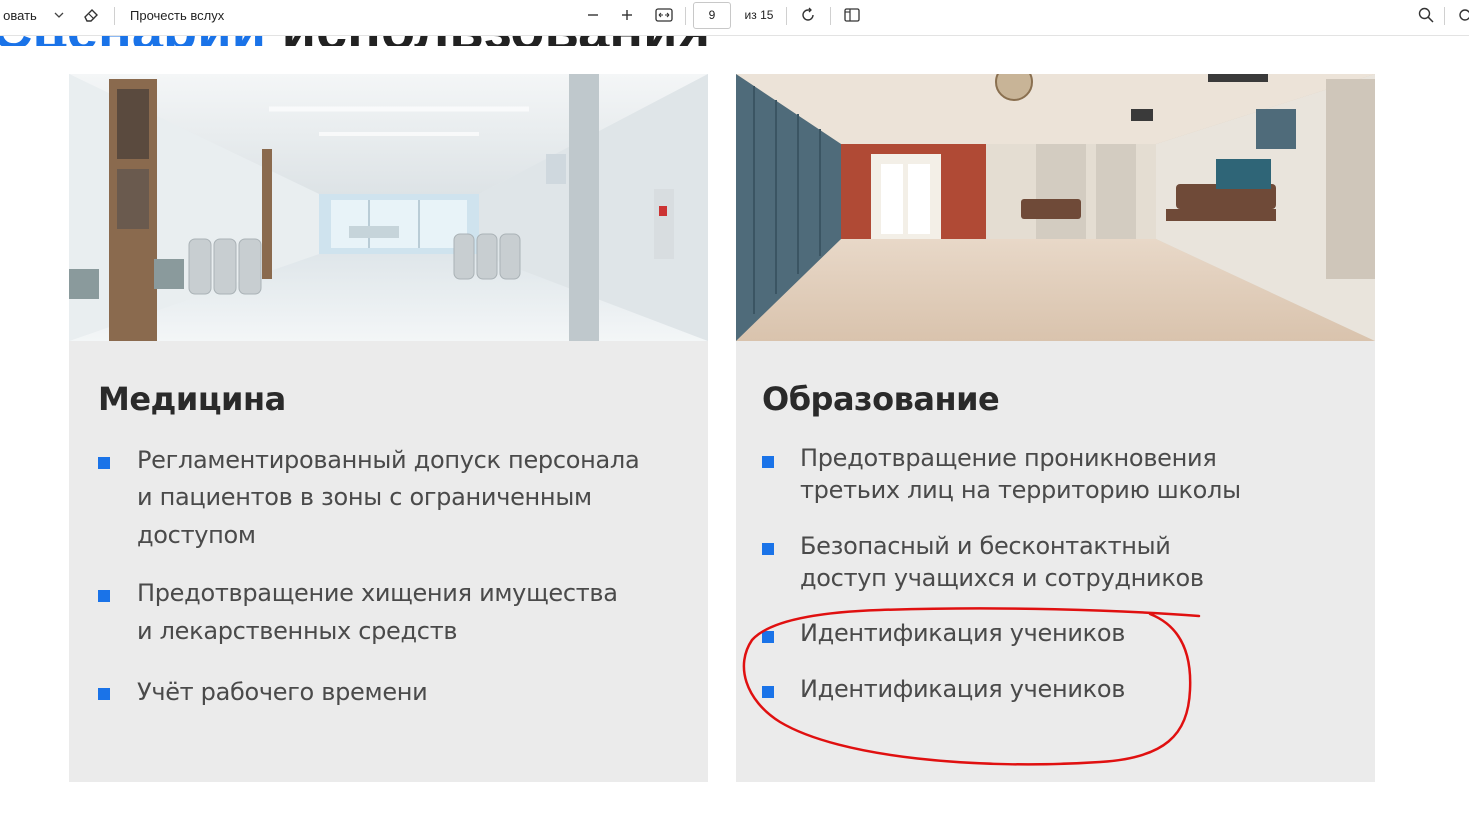 The height and width of the screenshot is (826, 1469). I want to click on zoom-out-icon, so click(593, 15).